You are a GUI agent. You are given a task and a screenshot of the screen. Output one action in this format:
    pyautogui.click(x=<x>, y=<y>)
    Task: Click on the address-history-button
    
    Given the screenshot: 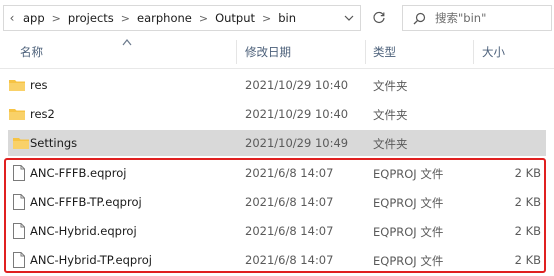 What is the action you would take?
    pyautogui.click(x=349, y=18)
    